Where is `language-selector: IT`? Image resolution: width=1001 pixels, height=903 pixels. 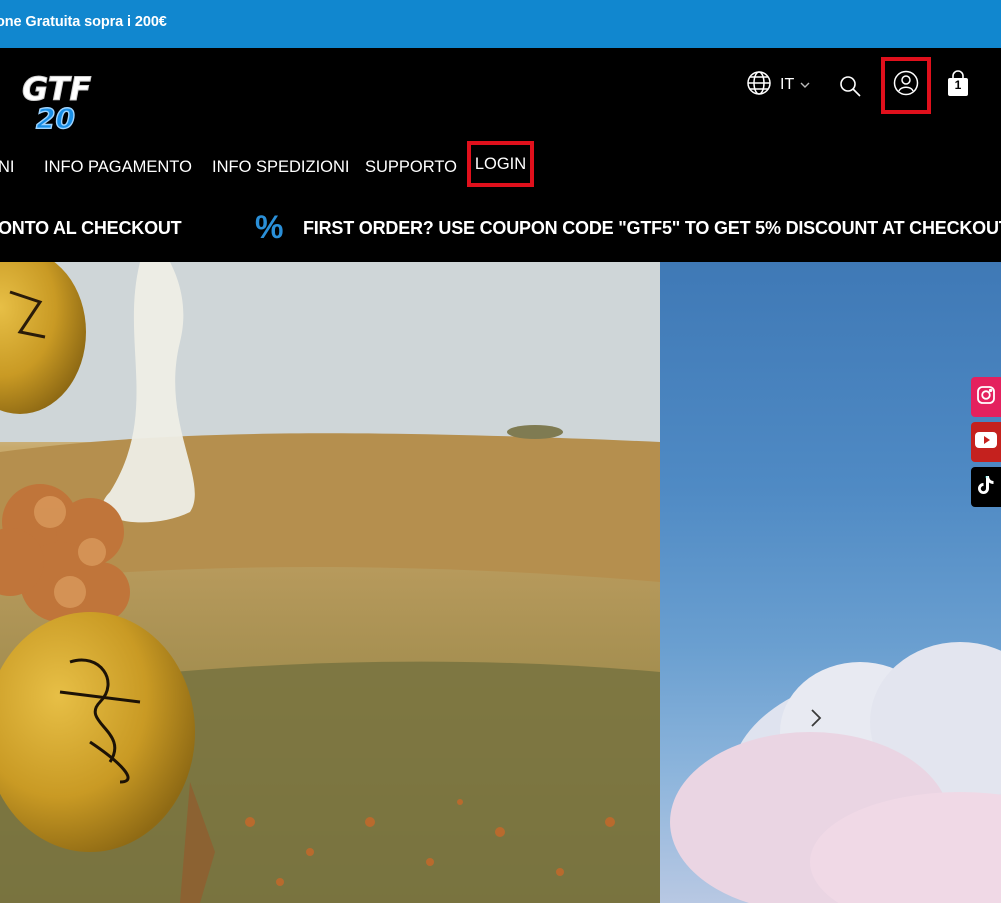 language-selector: IT is located at coordinates (778, 85).